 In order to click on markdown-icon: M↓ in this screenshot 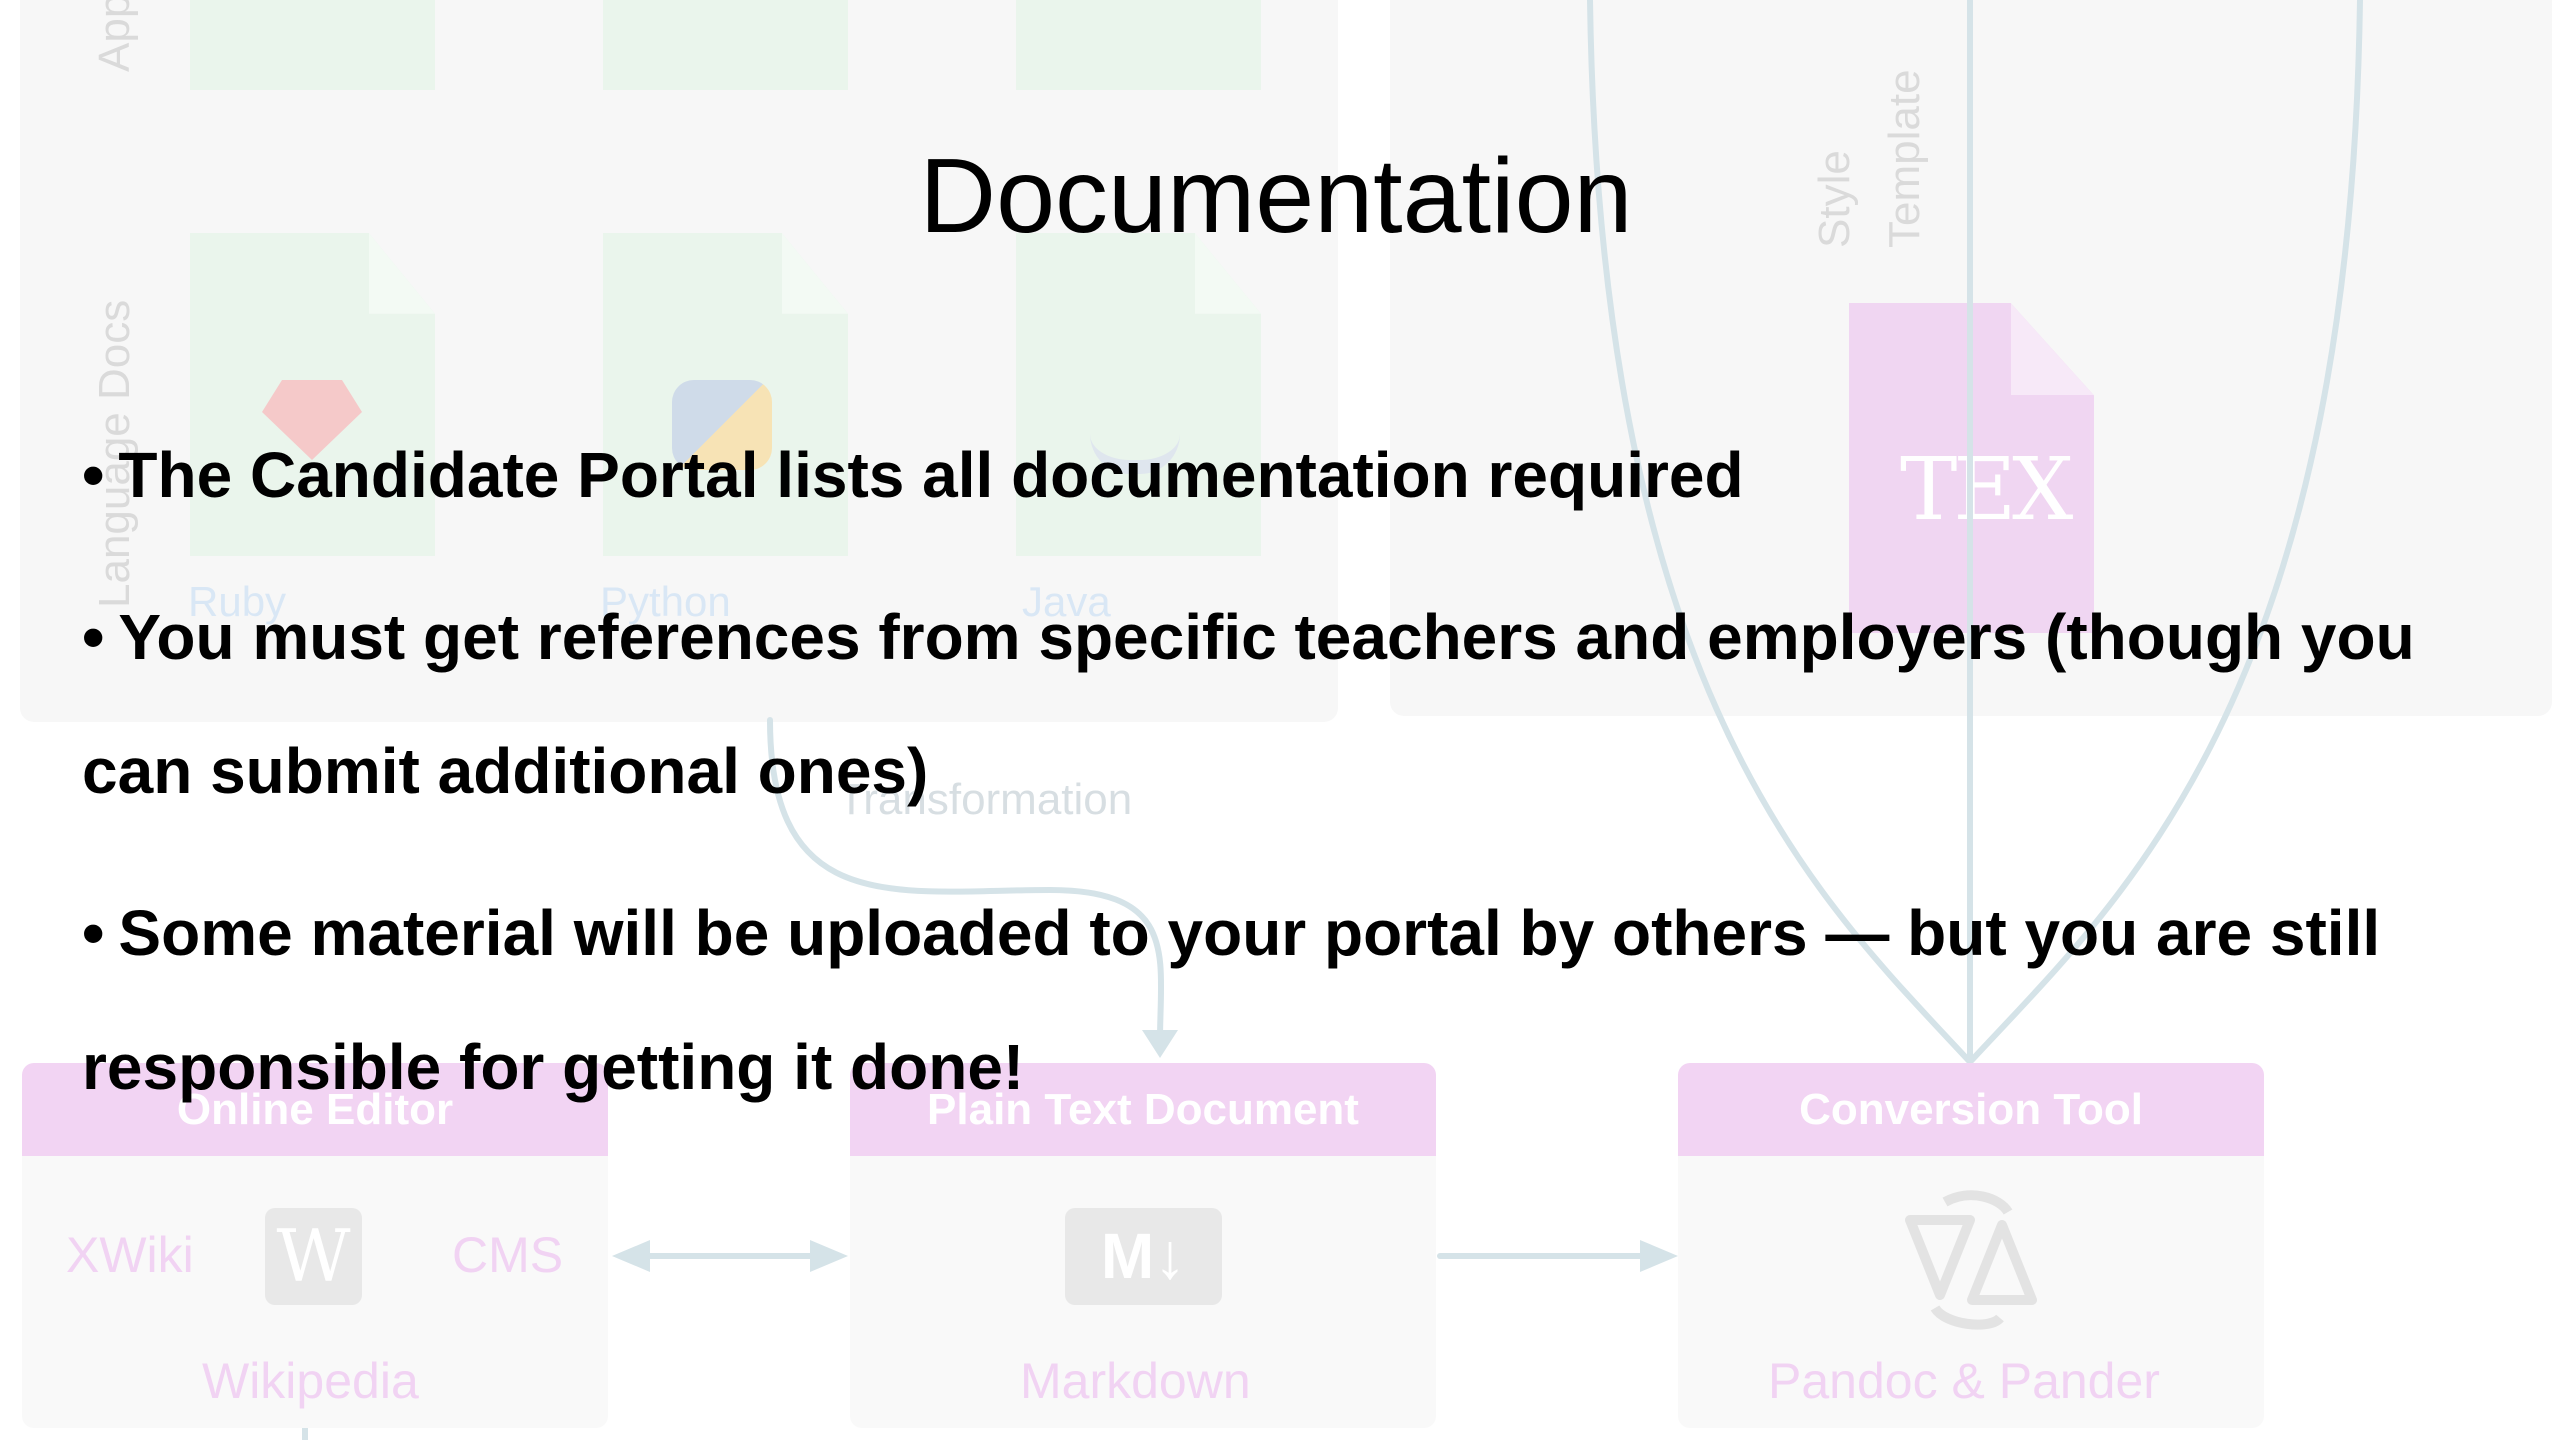, I will do `click(1143, 1256)`.